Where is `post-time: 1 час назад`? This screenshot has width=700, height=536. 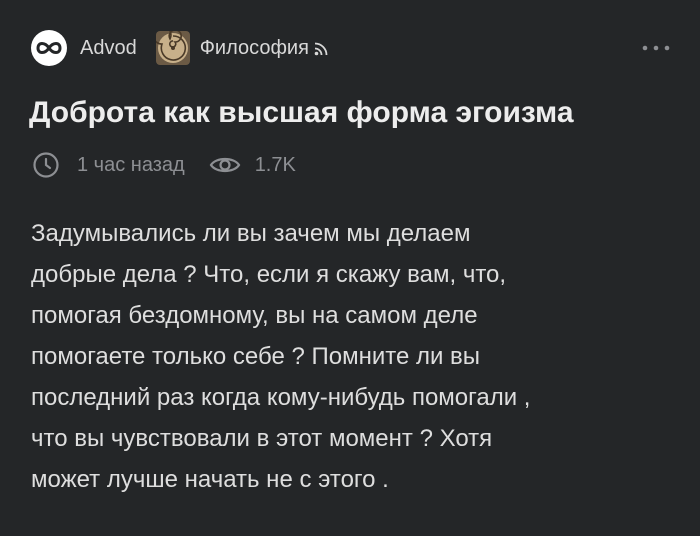
post-time: 1 час назад is located at coordinates (131, 164).